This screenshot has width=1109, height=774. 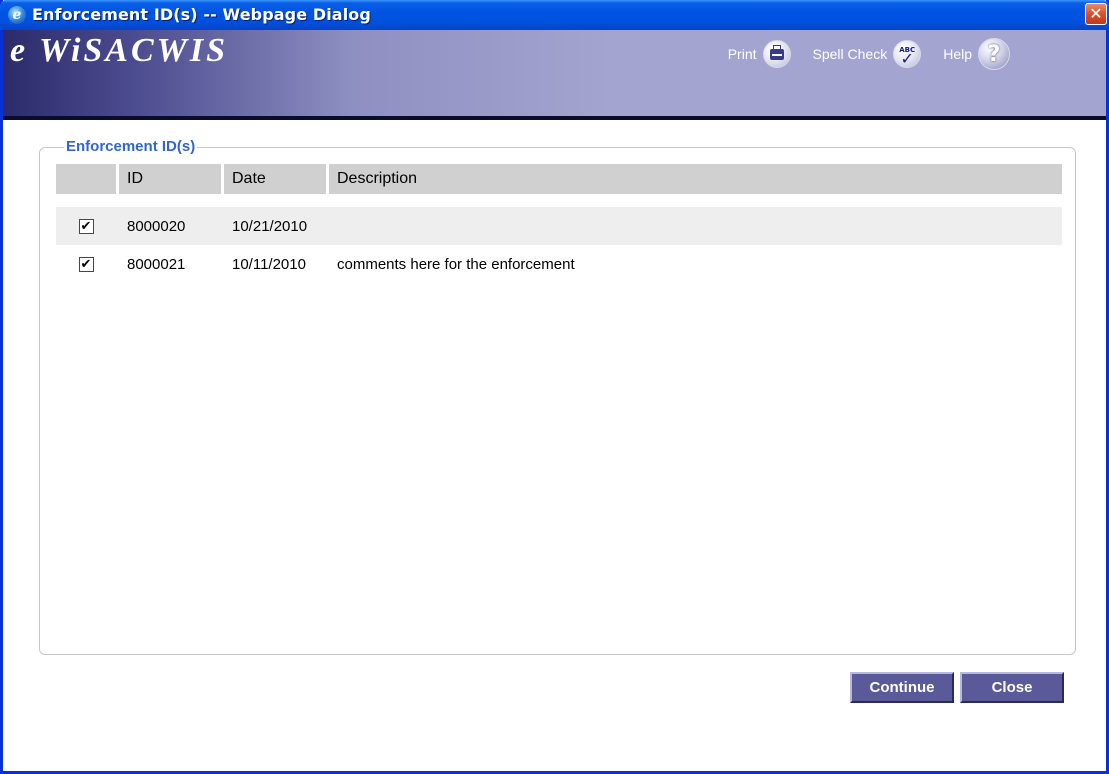 I want to click on help-label: Help, so click(x=957, y=54).